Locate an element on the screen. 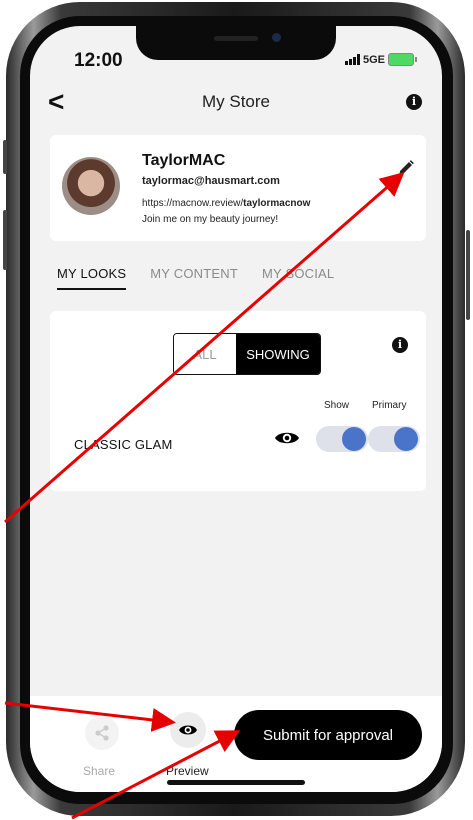 The image size is (473, 820). home-indicator is located at coordinates (236, 782).